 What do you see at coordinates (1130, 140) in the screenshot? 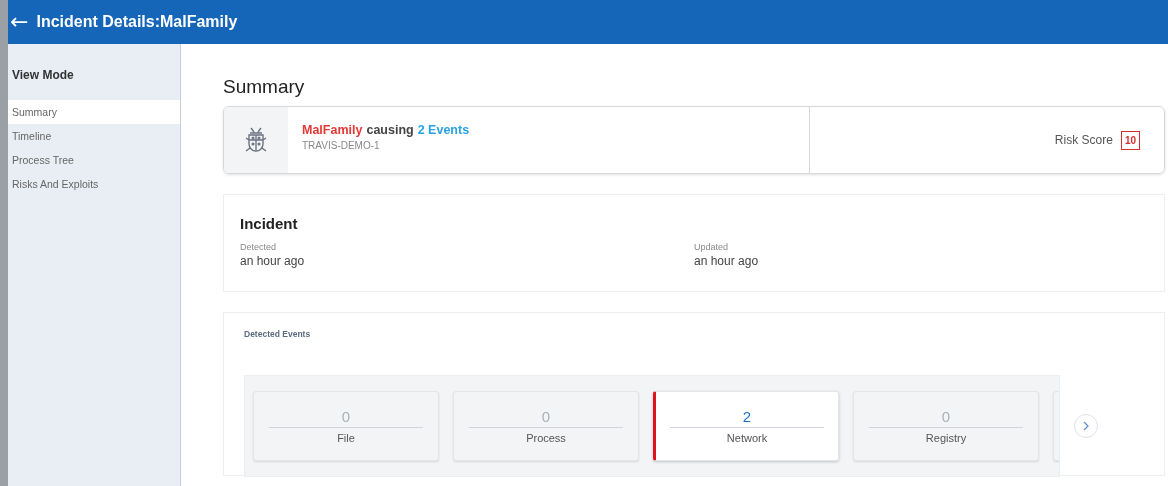
I see `risk-score-badge: 10` at bounding box center [1130, 140].